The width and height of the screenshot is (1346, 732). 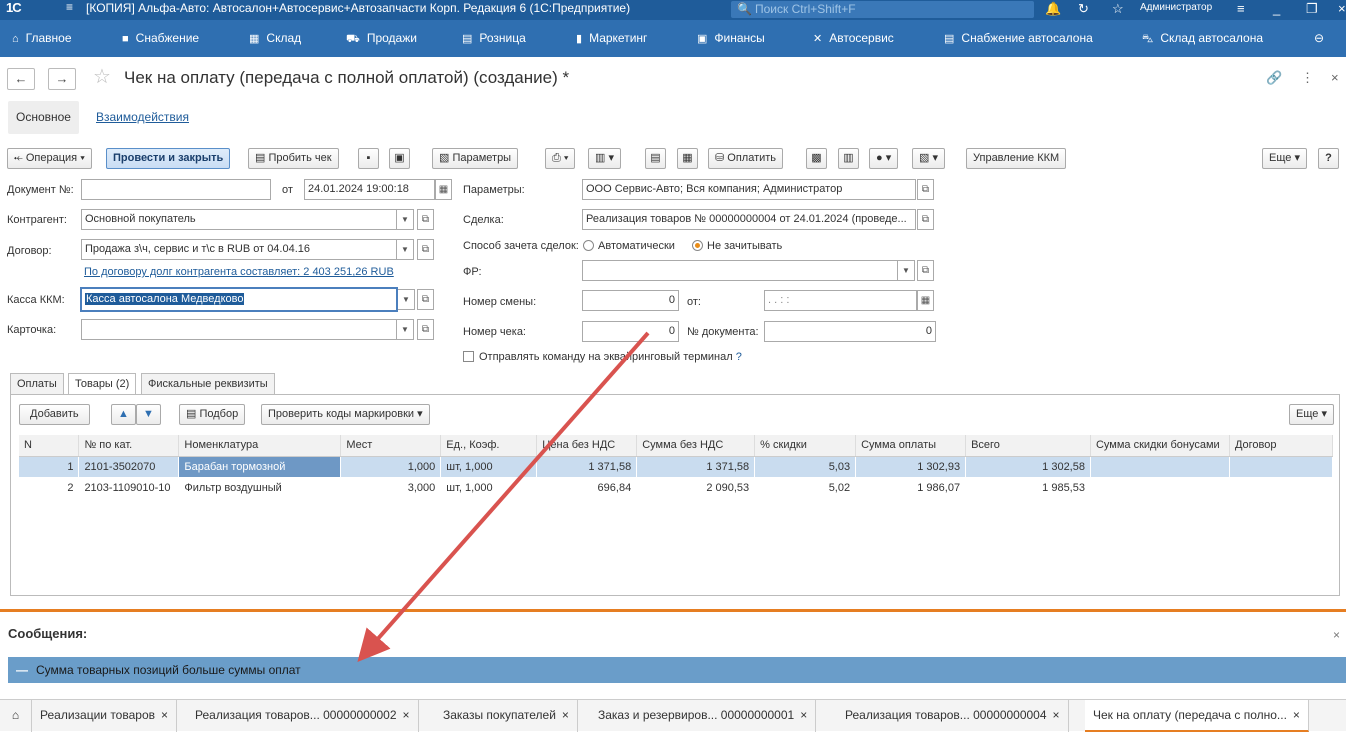 I want to click on col-nomenclature: Номенклатура, so click(x=260, y=446).